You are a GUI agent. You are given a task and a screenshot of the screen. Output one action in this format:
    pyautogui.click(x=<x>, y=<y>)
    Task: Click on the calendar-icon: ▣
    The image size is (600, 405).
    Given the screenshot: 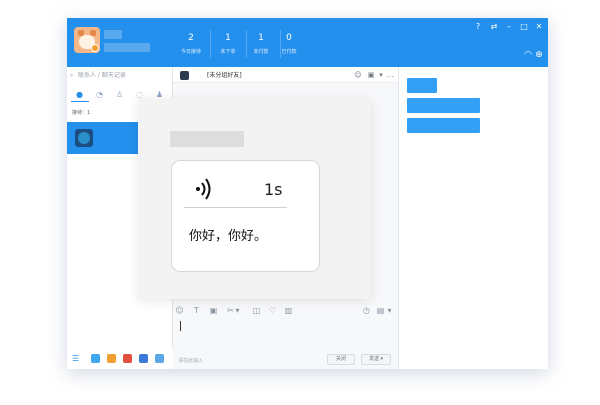 What is the action you would take?
    pyautogui.click(x=371, y=75)
    